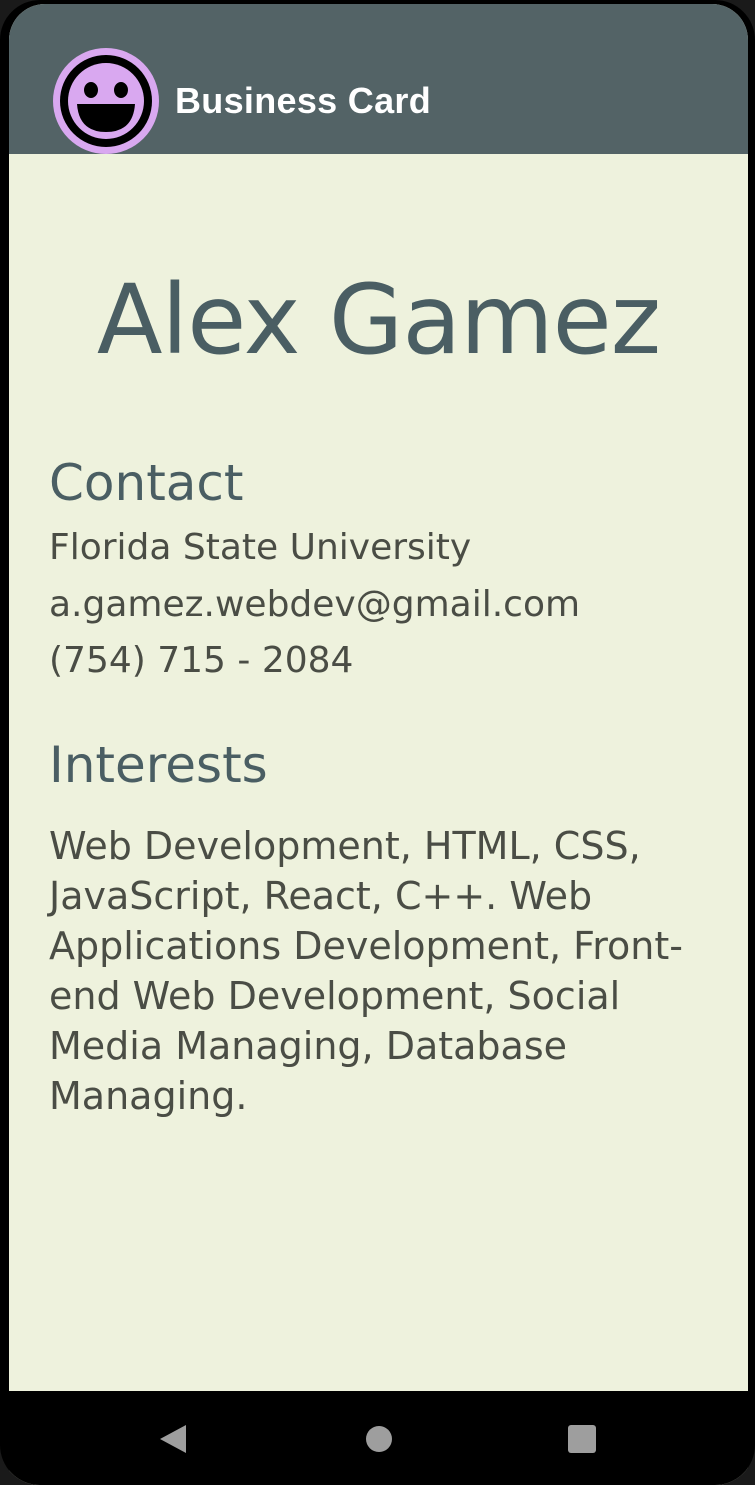 Image resolution: width=755 pixels, height=1485 pixels. Describe the element at coordinates (260, 547) in the screenshot. I see `contact-organization: Florida State University` at that location.